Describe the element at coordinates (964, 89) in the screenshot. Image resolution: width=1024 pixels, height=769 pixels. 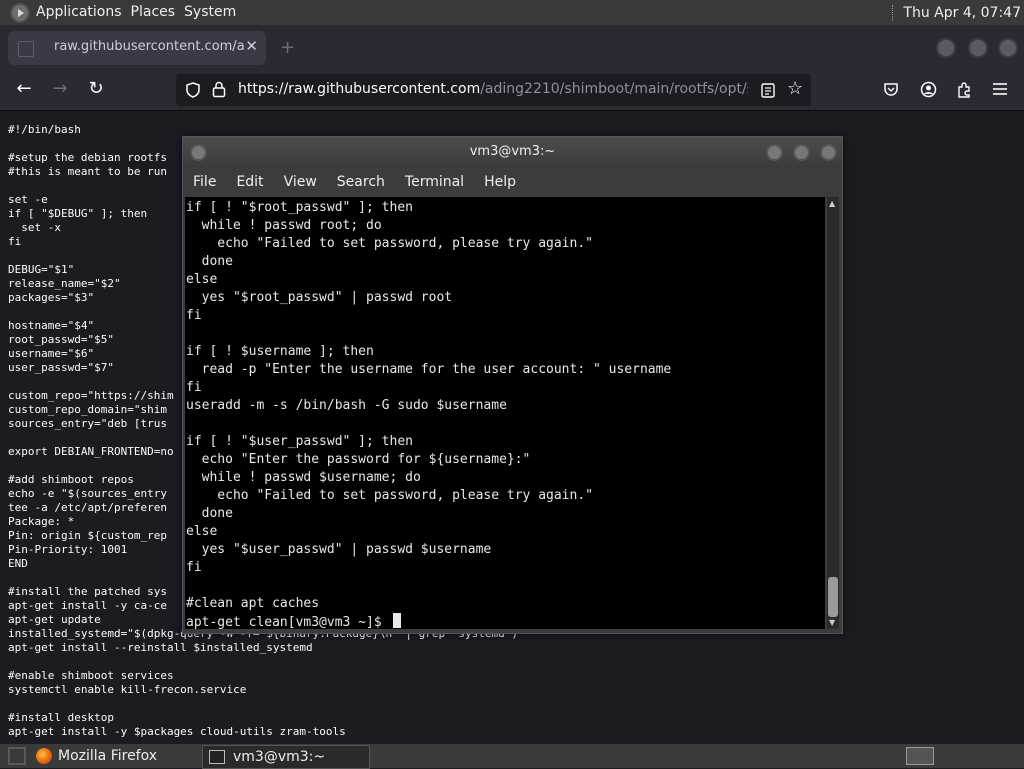
I see `extensions-icon` at that location.